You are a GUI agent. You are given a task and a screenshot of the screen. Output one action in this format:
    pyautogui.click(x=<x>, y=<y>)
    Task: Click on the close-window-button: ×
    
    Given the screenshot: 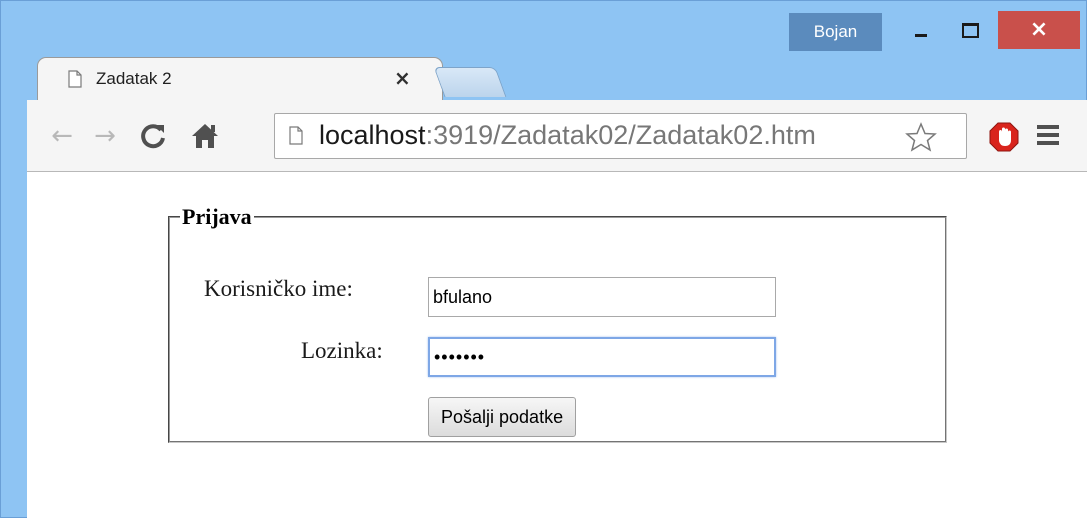 What is the action you would take?
    pyautogui.click(x=1039, y=30)
    